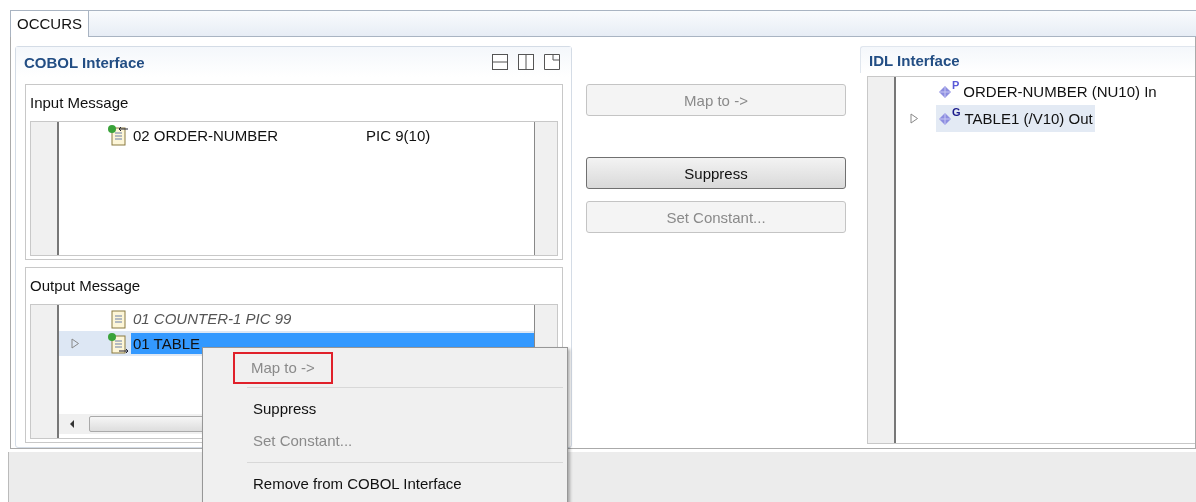  Describe the element at coordinates (956, 111) in the screenshot. I see `type-letter: G` at that location.